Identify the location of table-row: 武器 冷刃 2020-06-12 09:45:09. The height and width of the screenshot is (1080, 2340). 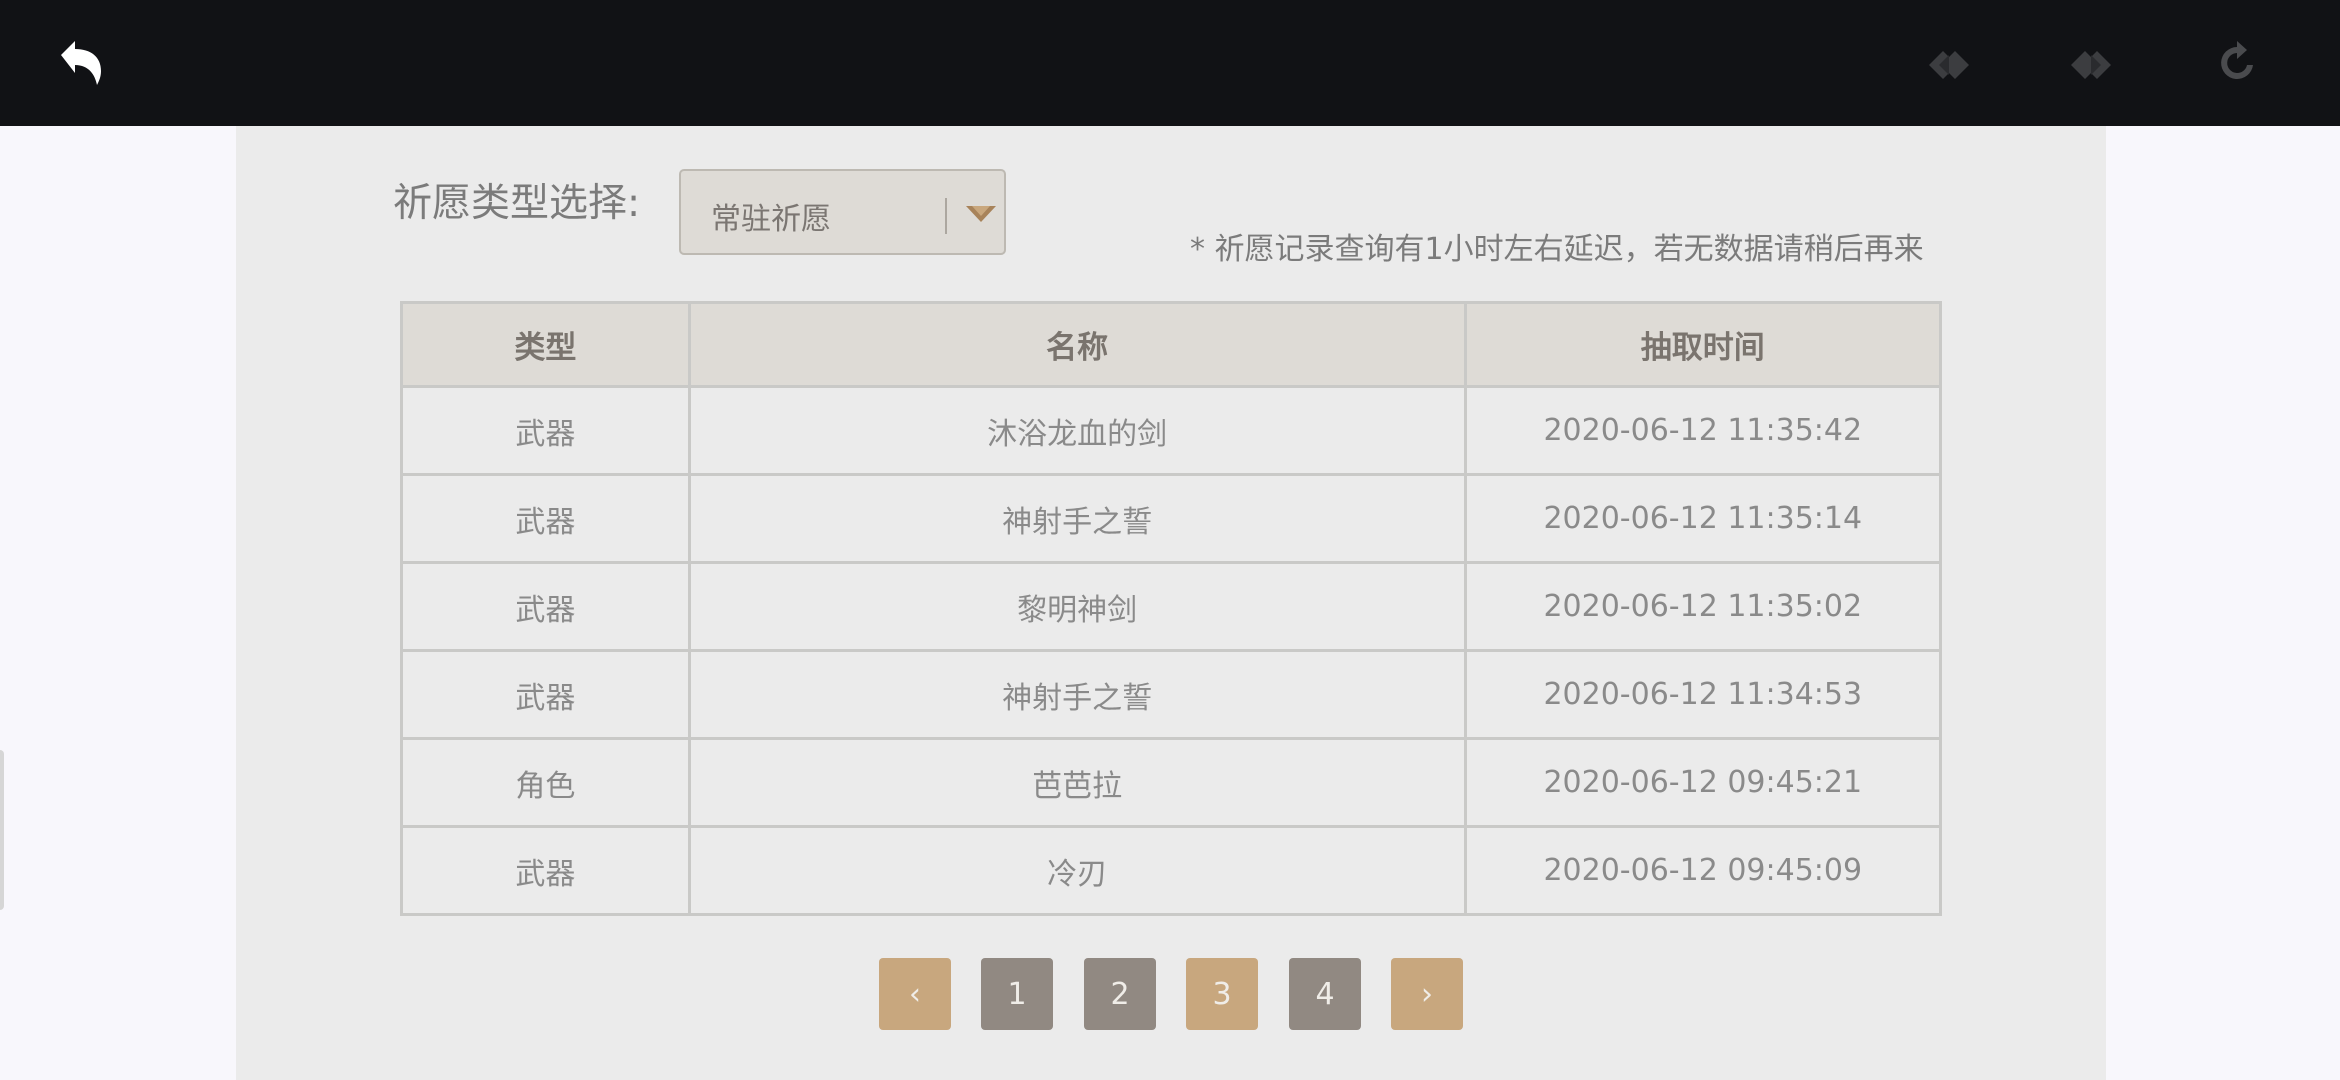
(1171, 870).